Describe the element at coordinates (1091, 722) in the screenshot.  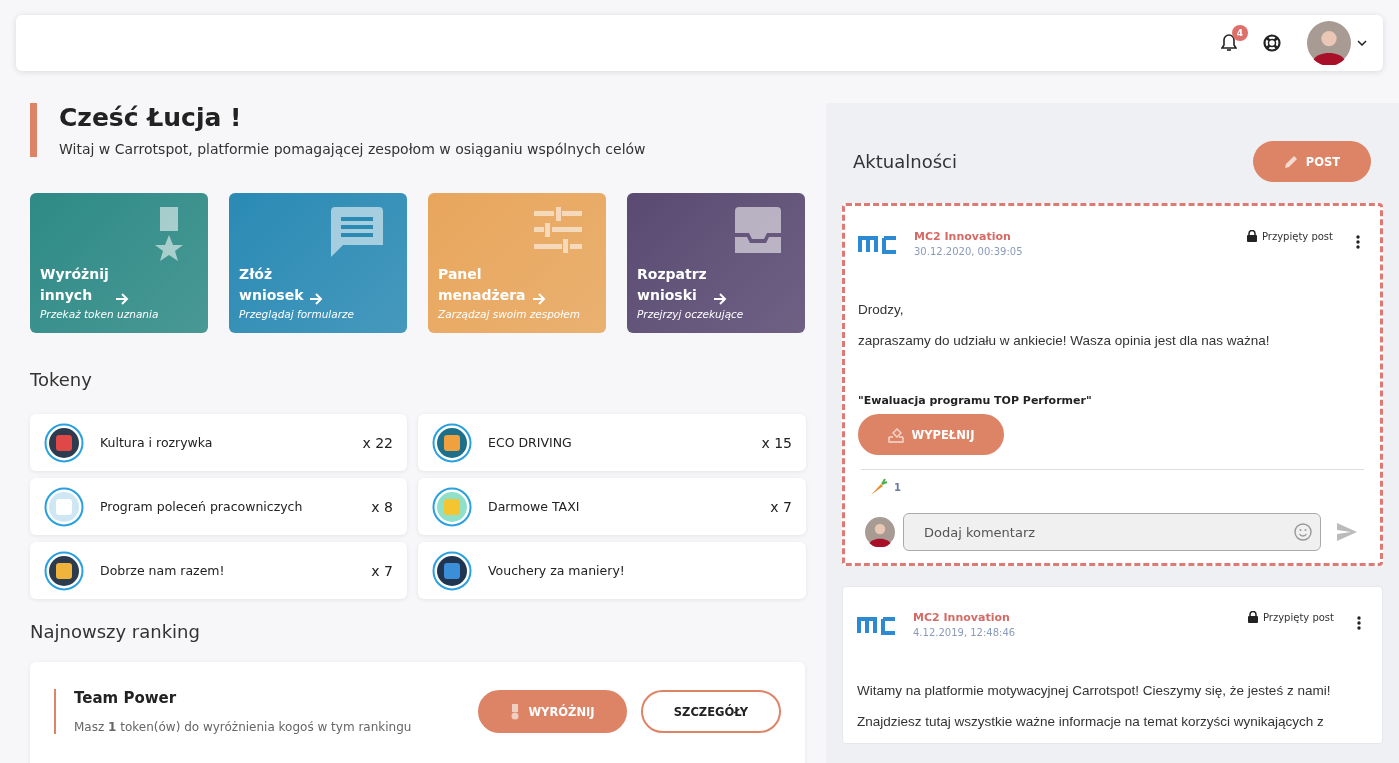
I see `post-paragraph: Znajdziesz tutaj wszystkie ważne informacje na temat korzyści wynikających z` at that location.